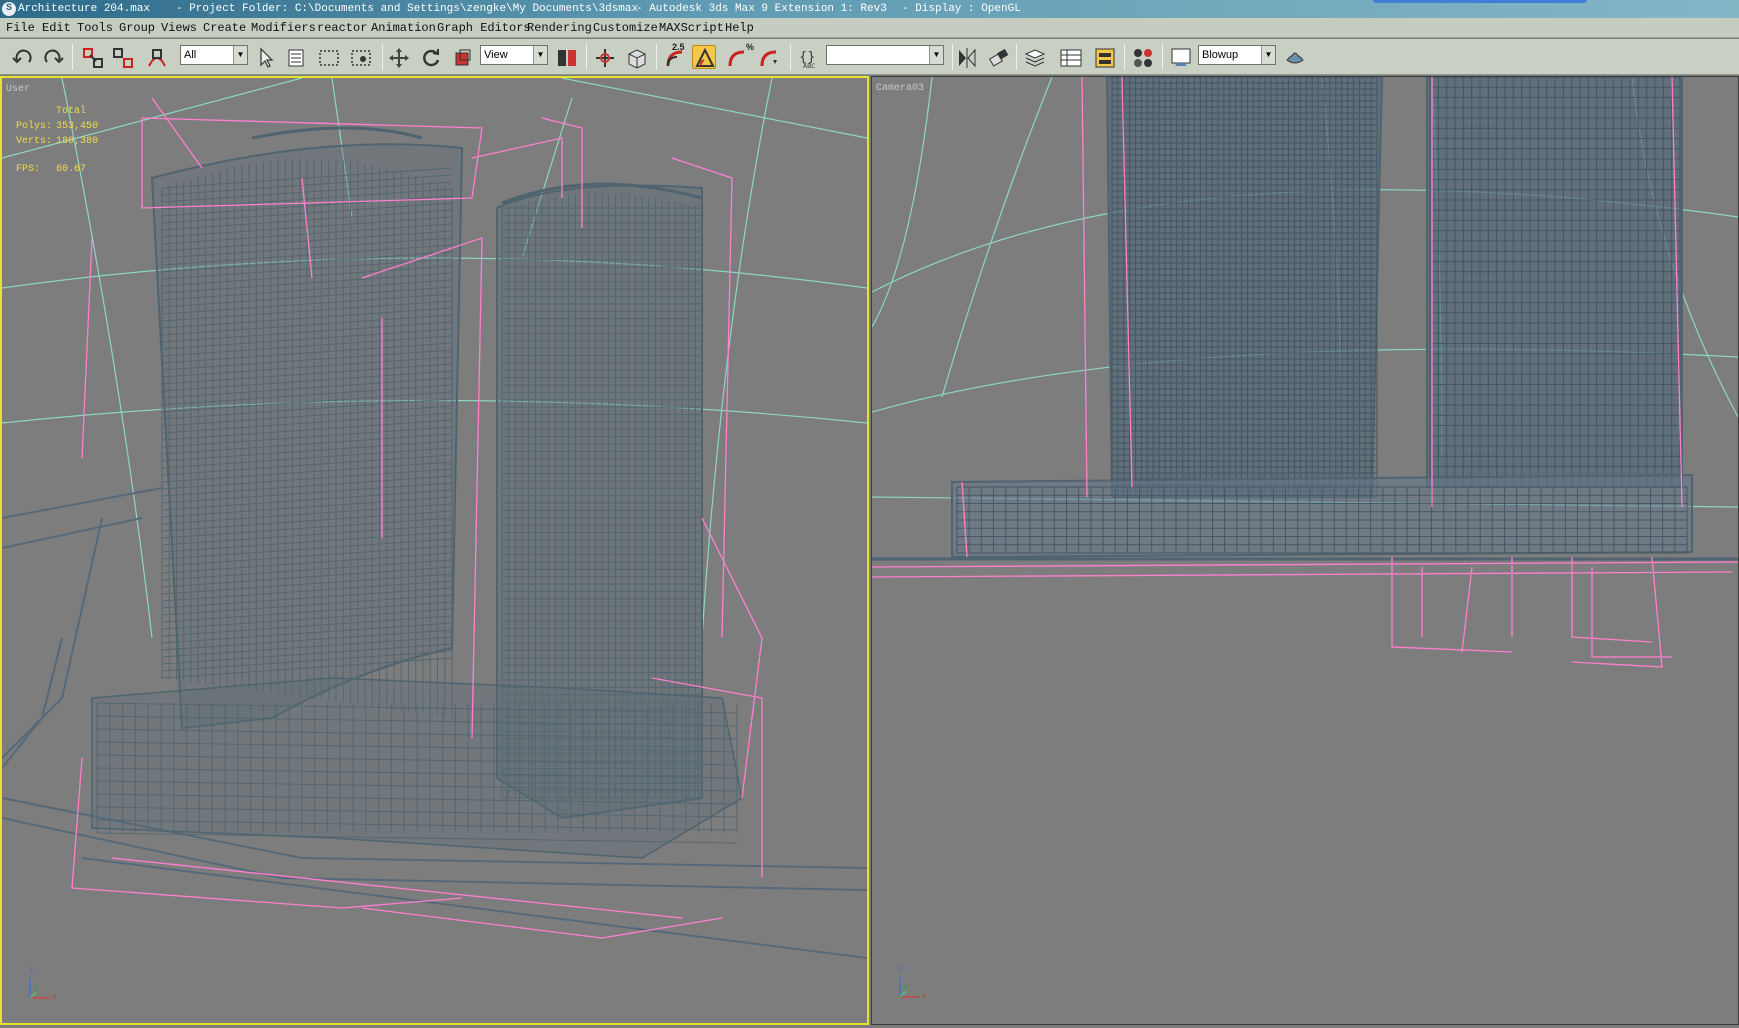 The width and height of the screenshot is (1739, 1028). I want to click on rotate-icon, so click(430, 57).